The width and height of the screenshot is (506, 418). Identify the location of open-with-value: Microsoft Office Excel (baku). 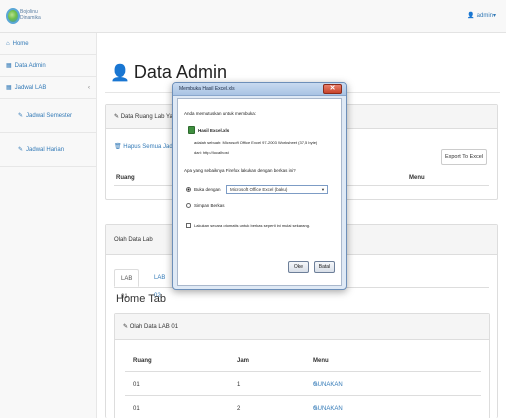
(259, 189).